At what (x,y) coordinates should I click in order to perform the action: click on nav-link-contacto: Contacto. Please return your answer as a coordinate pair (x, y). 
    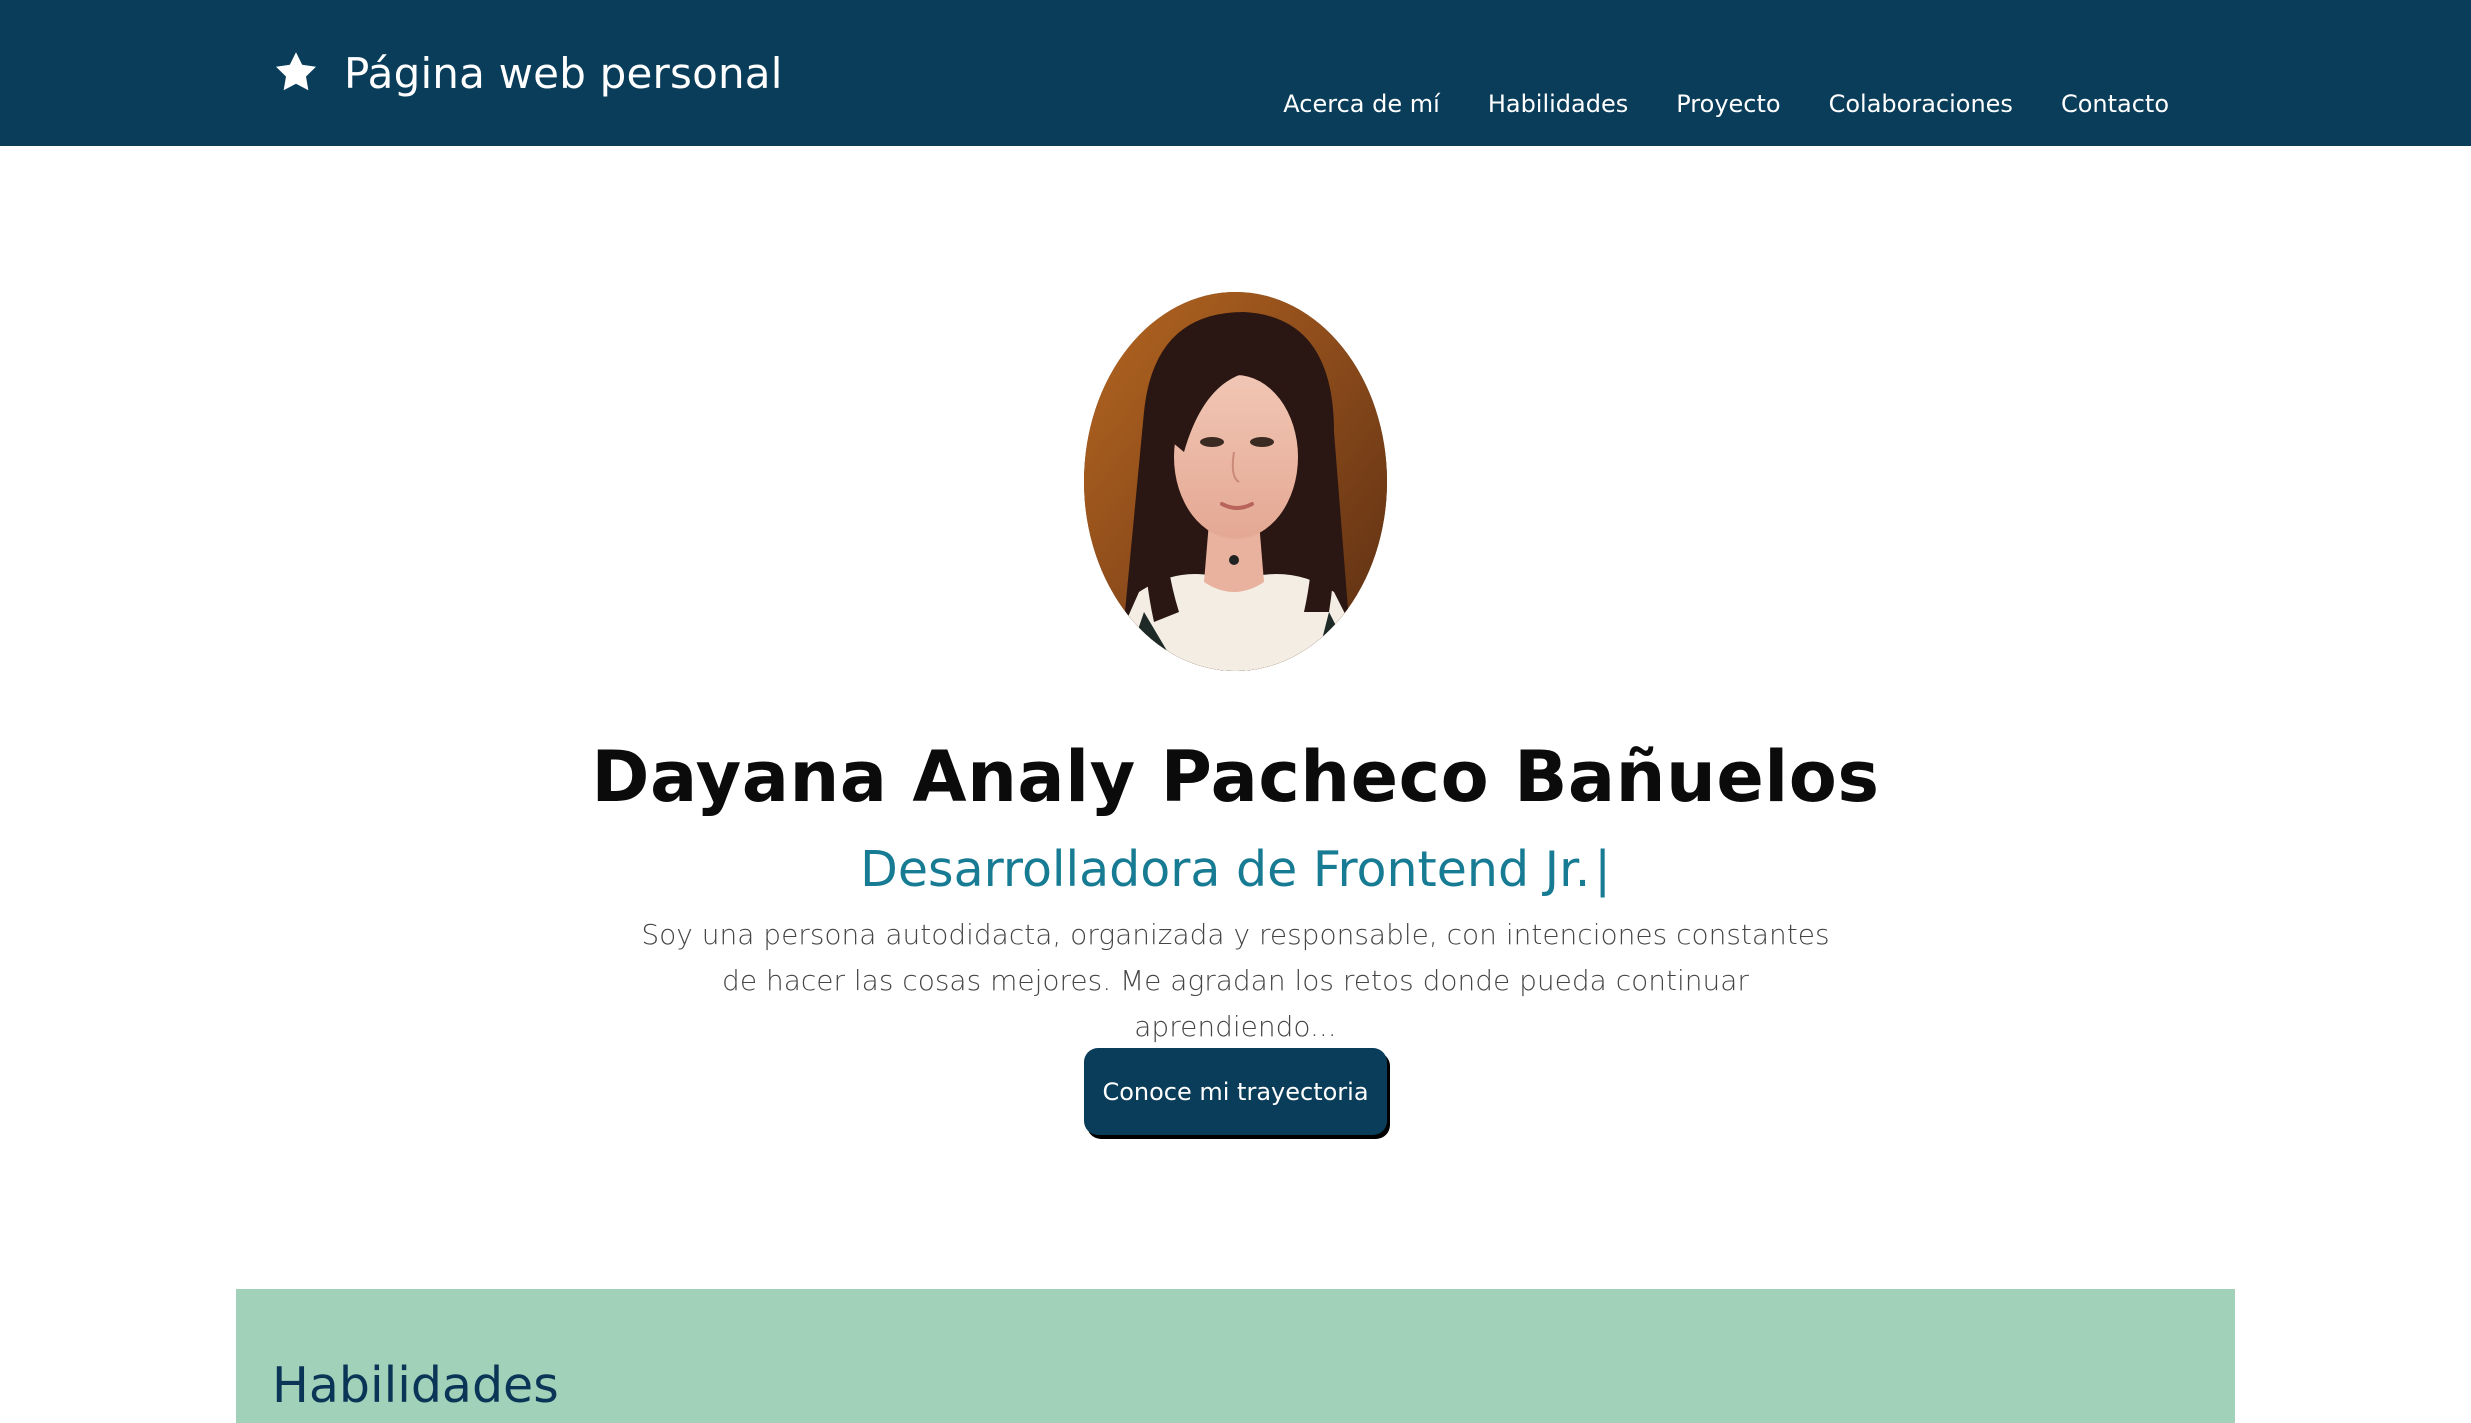
    Looking at the image, I should click on (2115, 104).